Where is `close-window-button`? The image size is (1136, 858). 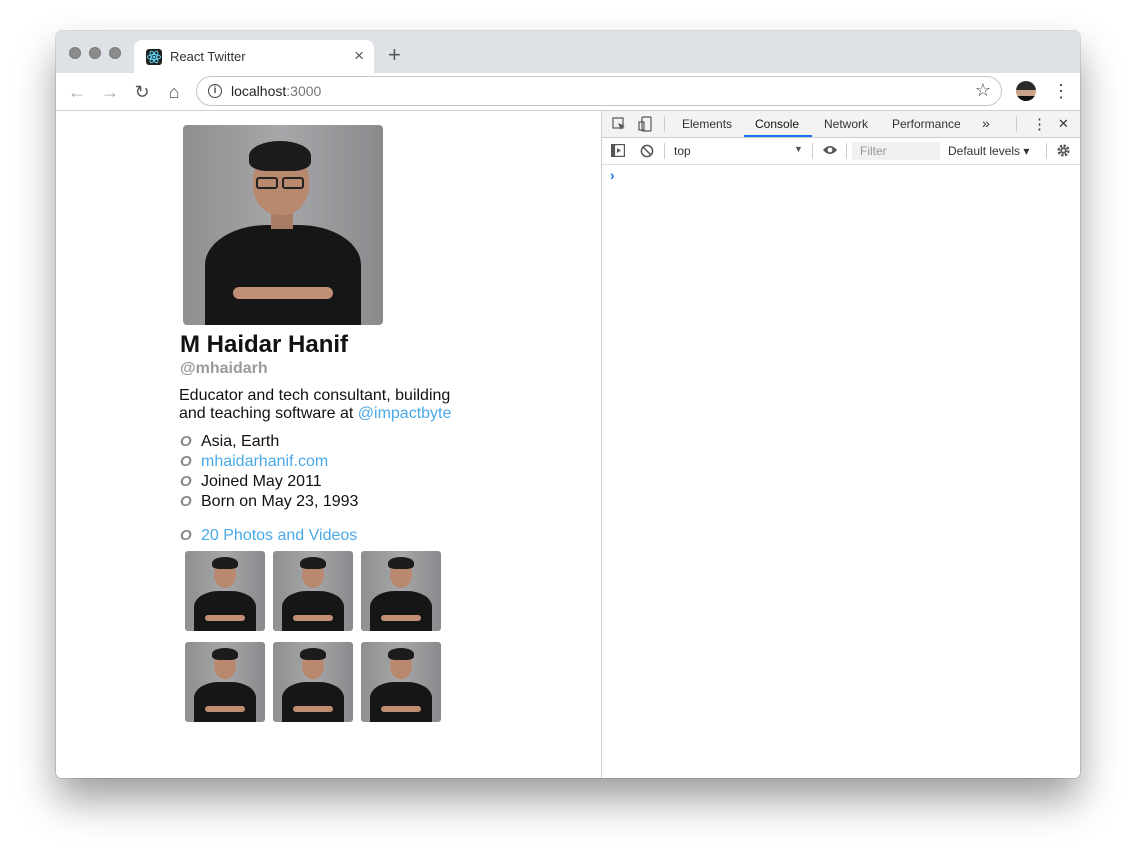 close-window-button is located at coordinates (75, 53).